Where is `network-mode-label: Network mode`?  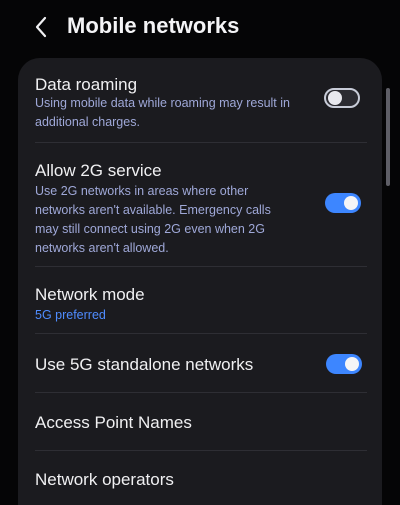 network-mode-label: Network mode is located at coordinates (90, 294).